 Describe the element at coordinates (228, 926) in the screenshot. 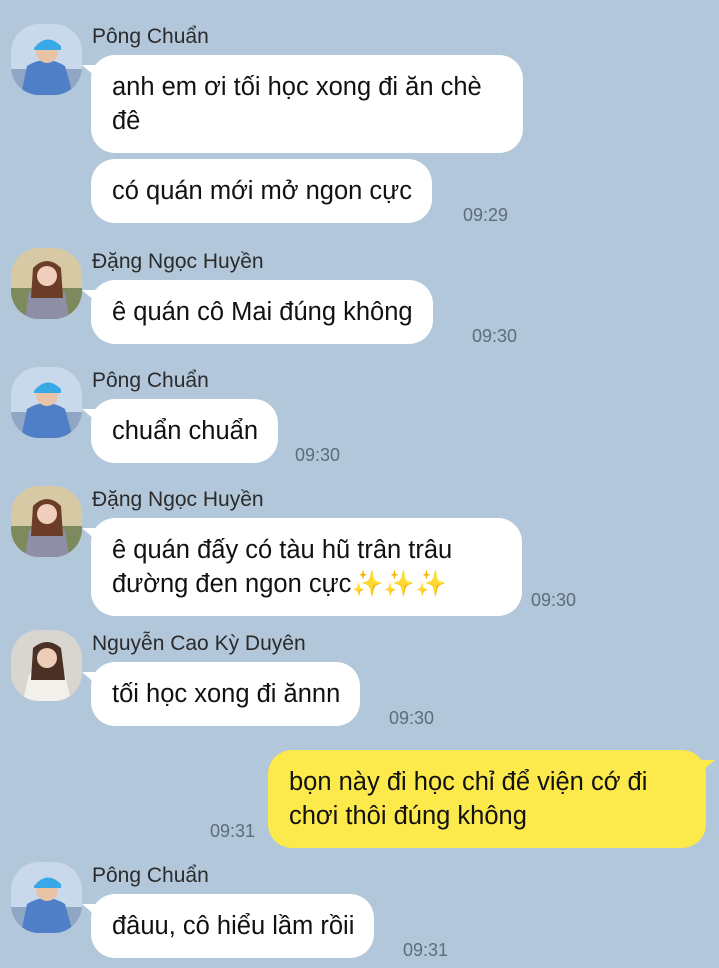

I see `message-bubble: đâuu, cô hiểu lầm rồii` at that location.